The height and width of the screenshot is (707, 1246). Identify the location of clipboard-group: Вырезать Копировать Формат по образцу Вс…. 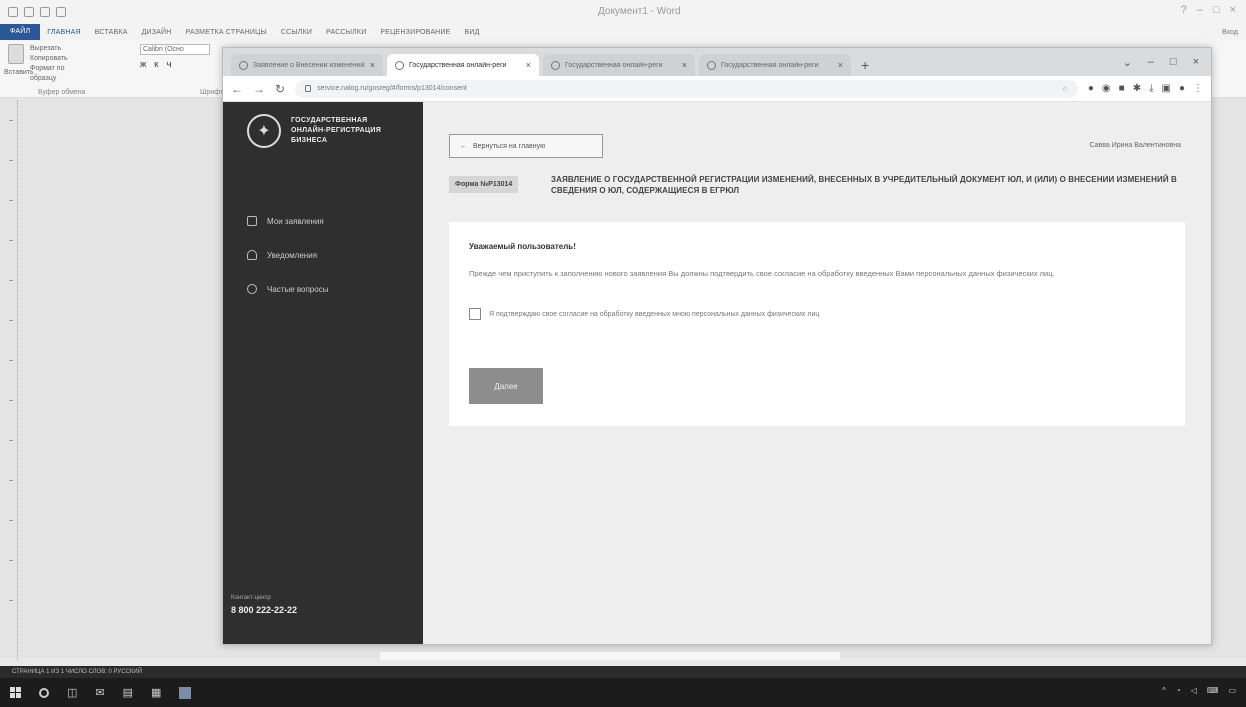
(45, 70).